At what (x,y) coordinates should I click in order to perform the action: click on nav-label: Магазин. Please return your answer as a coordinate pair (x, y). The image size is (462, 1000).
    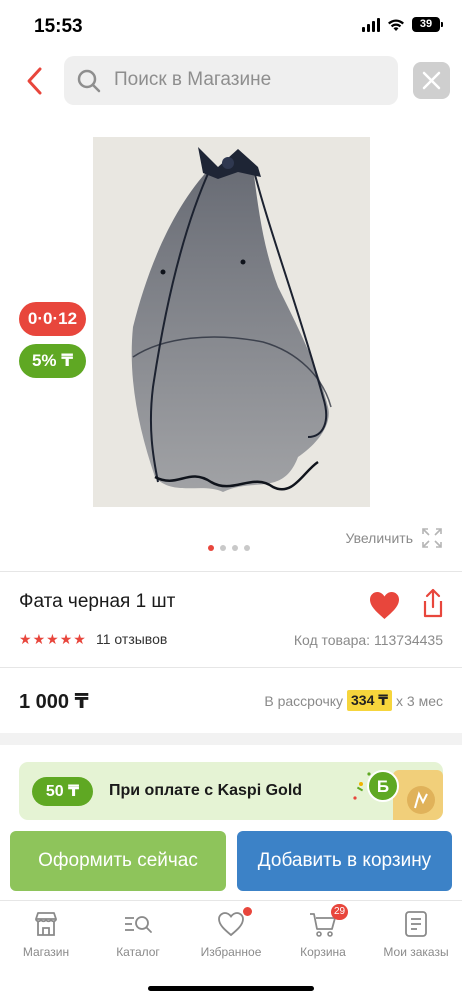
    Looking at the image, I should click on (46, 952).